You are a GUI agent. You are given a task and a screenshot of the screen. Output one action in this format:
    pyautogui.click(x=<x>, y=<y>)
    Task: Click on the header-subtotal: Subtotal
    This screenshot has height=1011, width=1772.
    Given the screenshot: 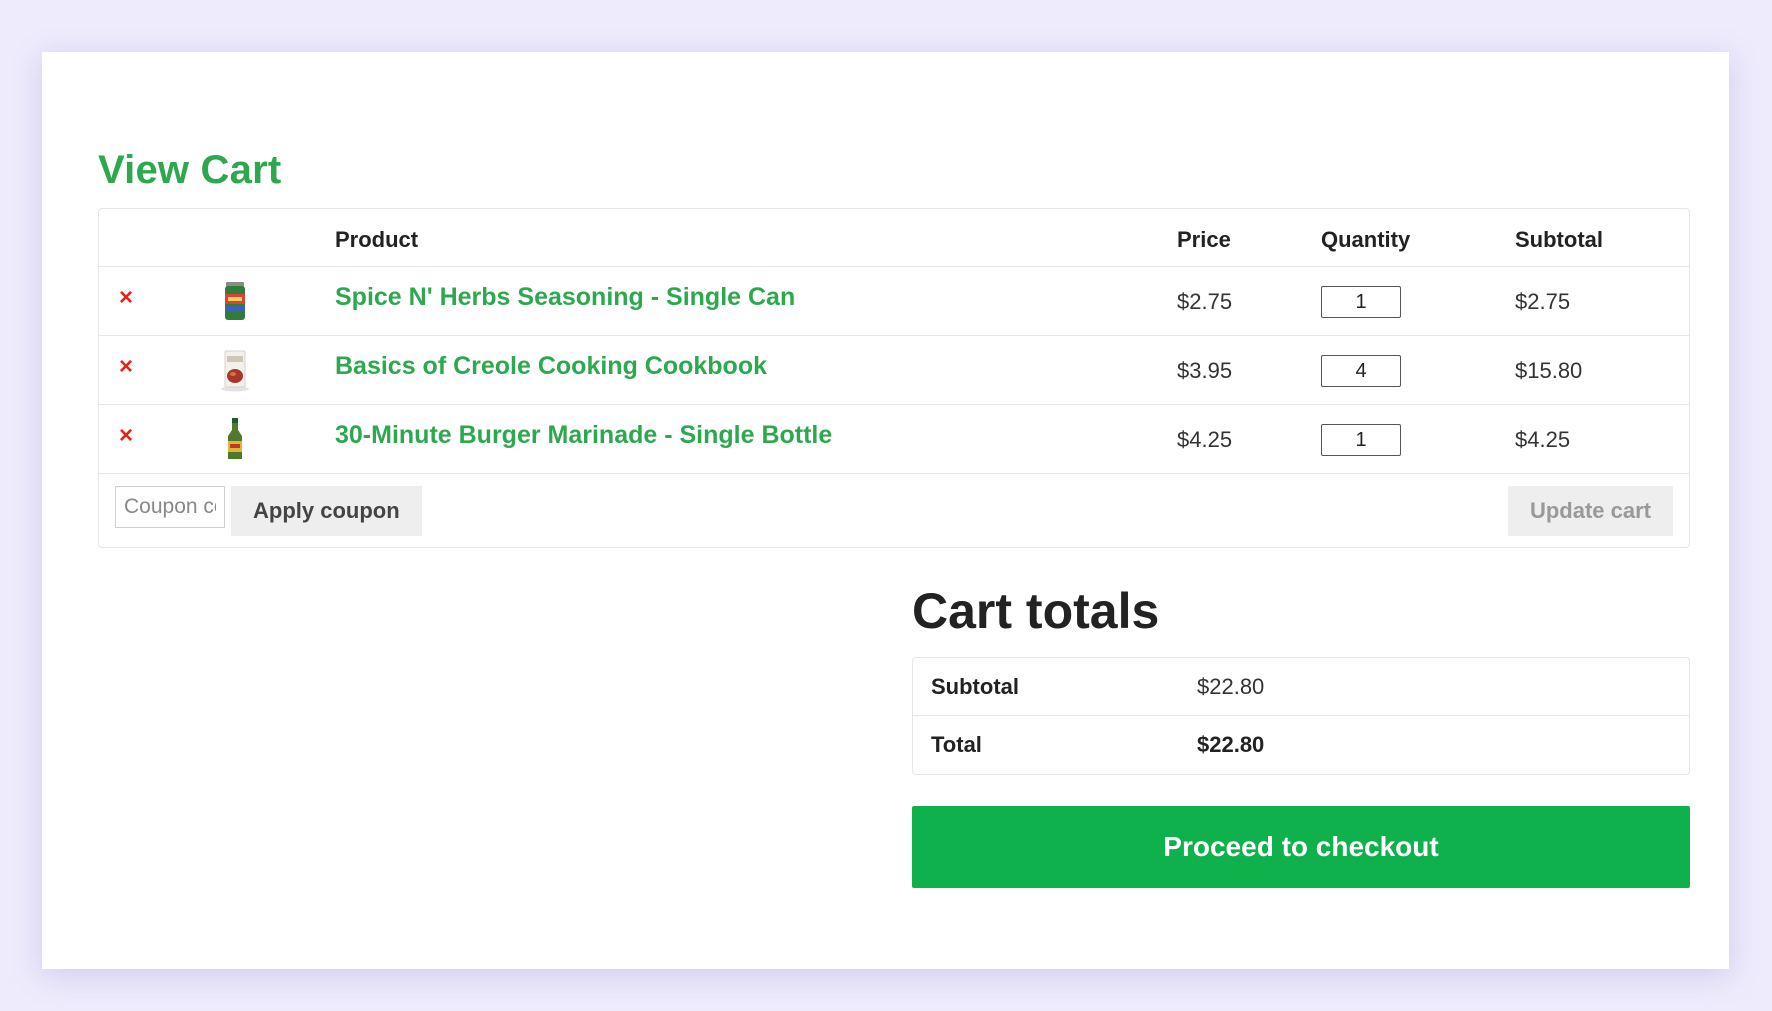 What is the action you would take?
    pyautogui.click(x=1559, y=239)
    